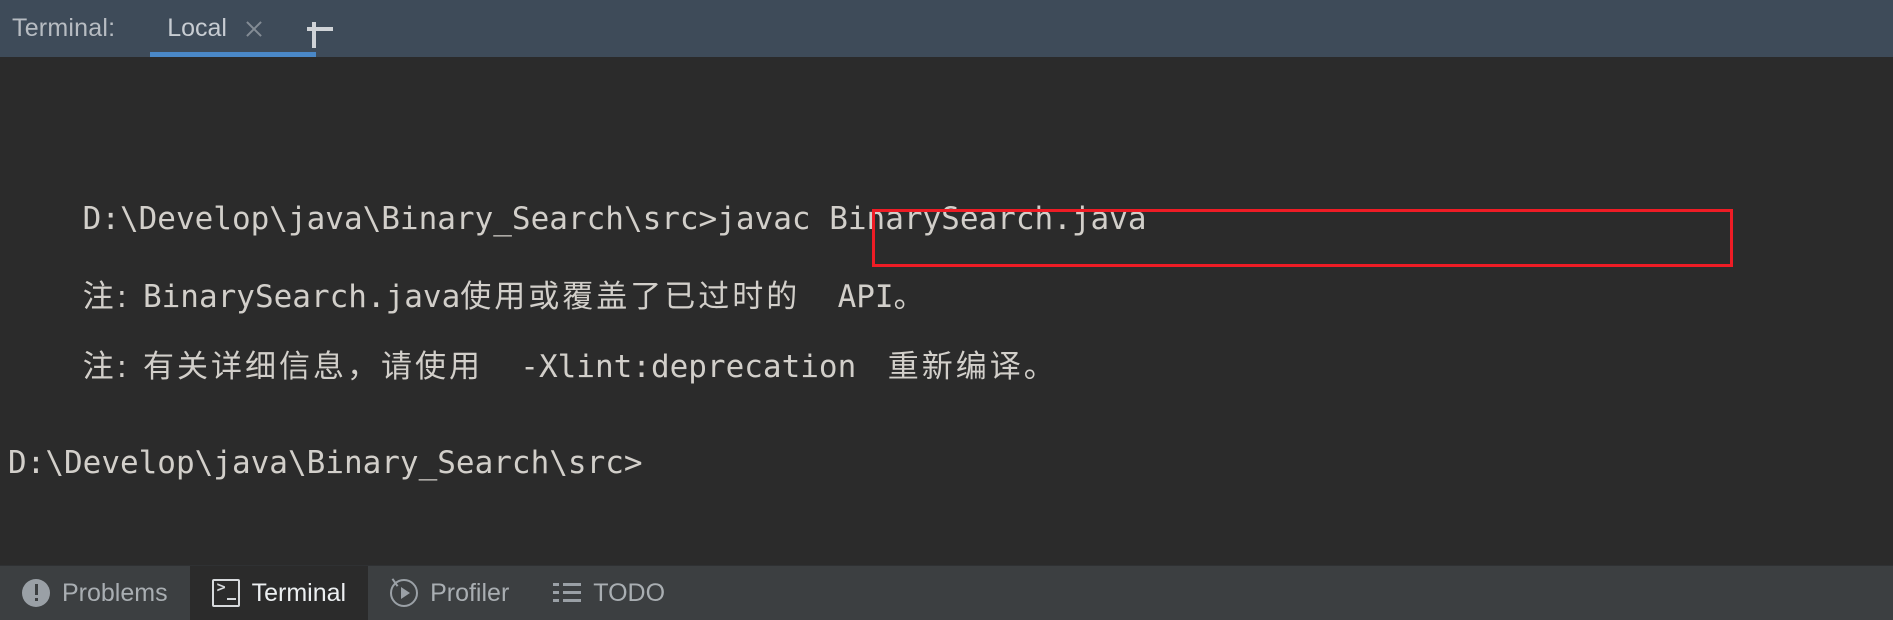 The image size is (1893, 620). I want to click on tool-tab-todo: TODO, so click(609, 593).